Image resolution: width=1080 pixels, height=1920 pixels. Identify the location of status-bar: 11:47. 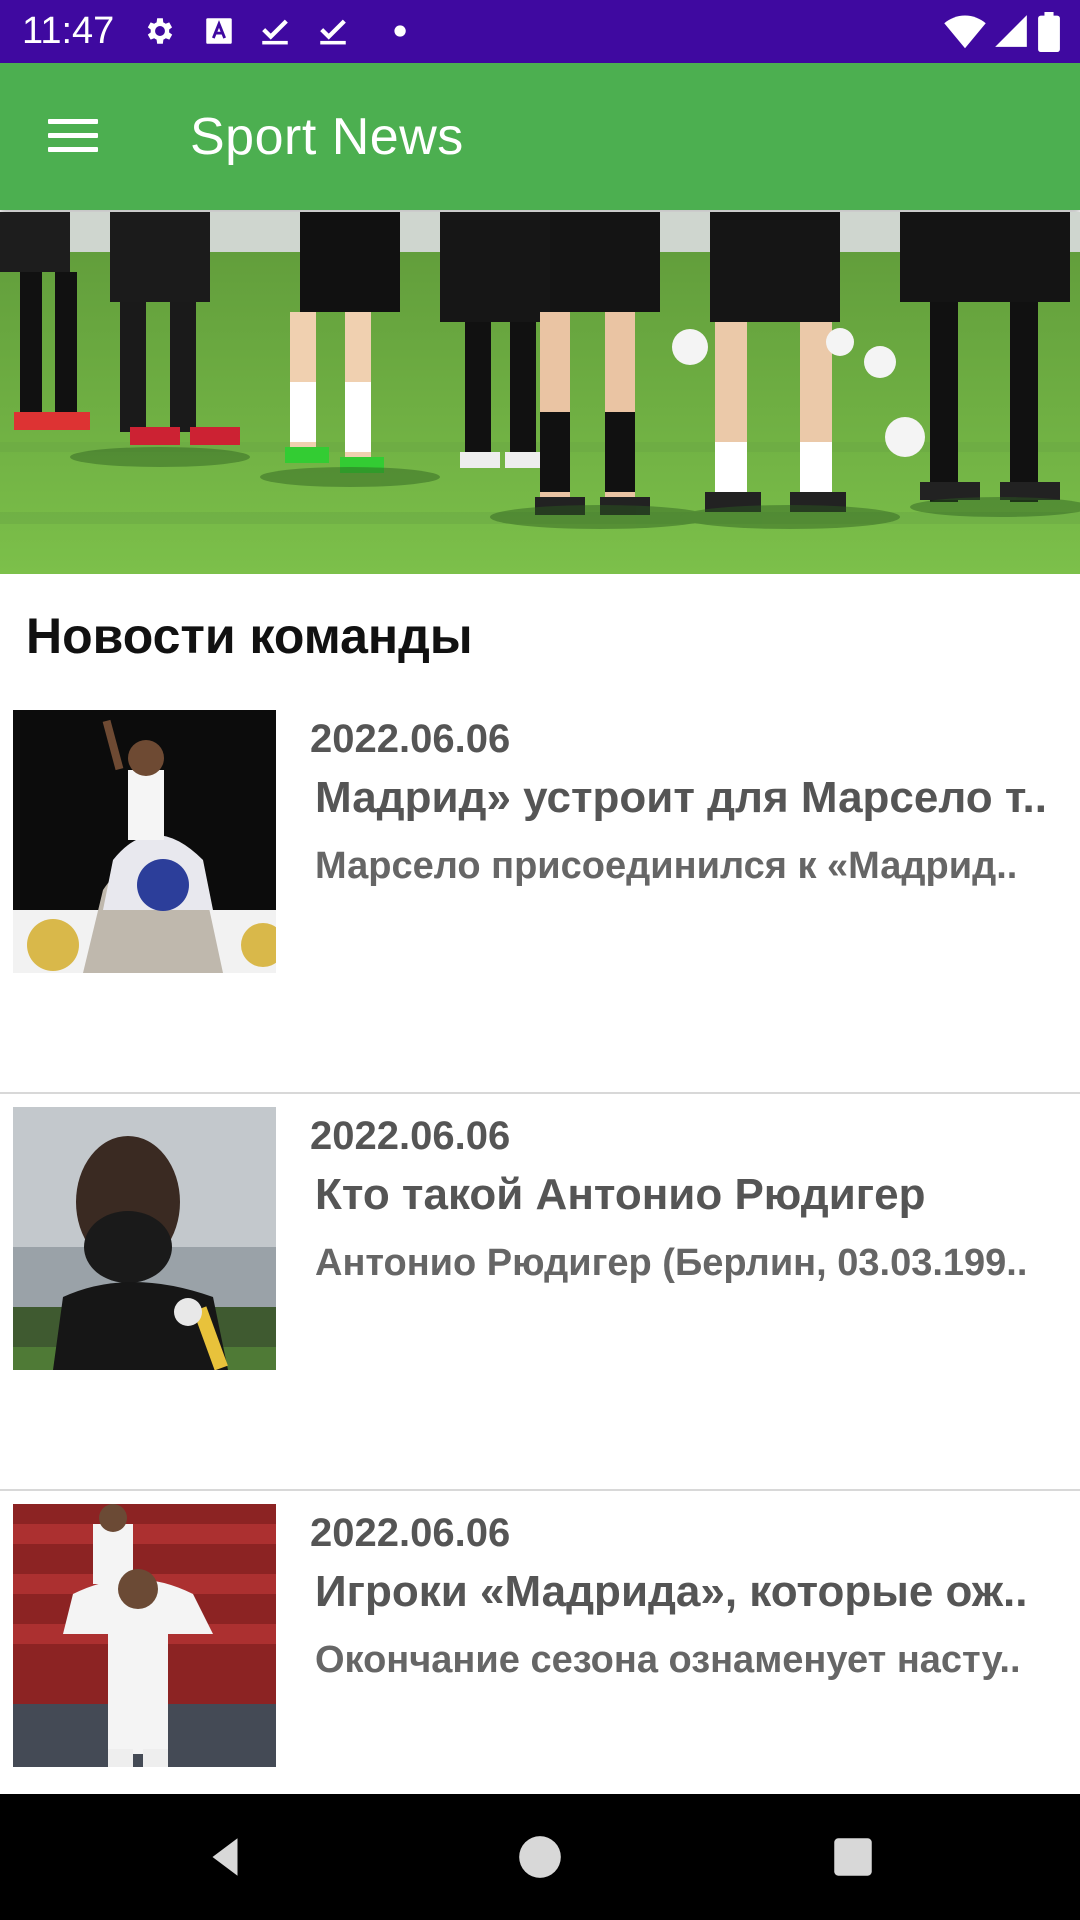
(540, 31).